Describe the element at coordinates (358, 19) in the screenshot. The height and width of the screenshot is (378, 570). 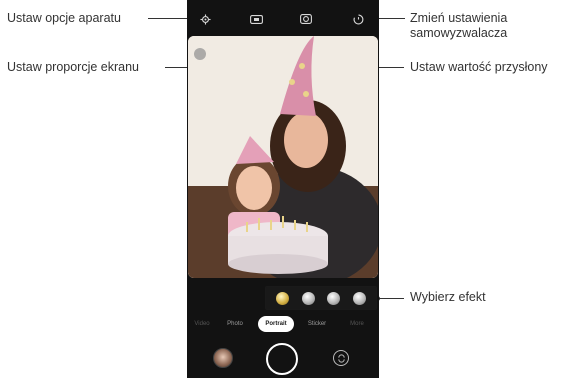
I see `timer-icon` at that location.